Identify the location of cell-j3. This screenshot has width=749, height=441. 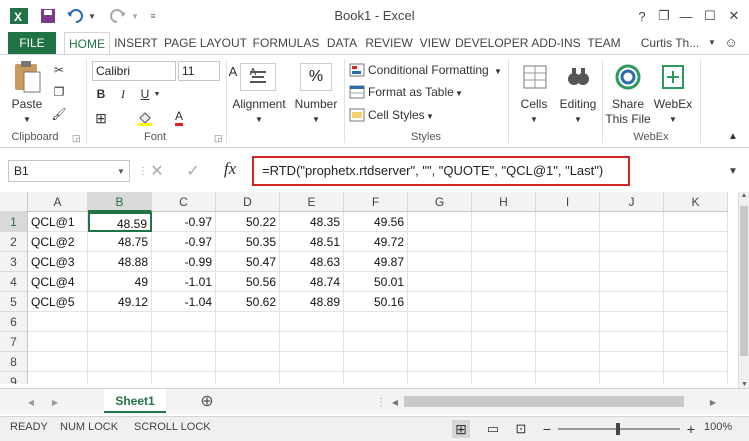
(632, 262).